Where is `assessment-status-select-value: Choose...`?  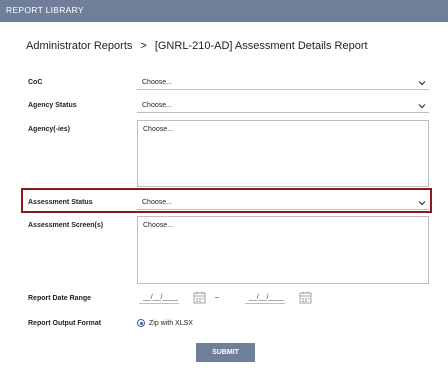 assessment-status-select-value: Choose... is located at coordinates (157, 202).